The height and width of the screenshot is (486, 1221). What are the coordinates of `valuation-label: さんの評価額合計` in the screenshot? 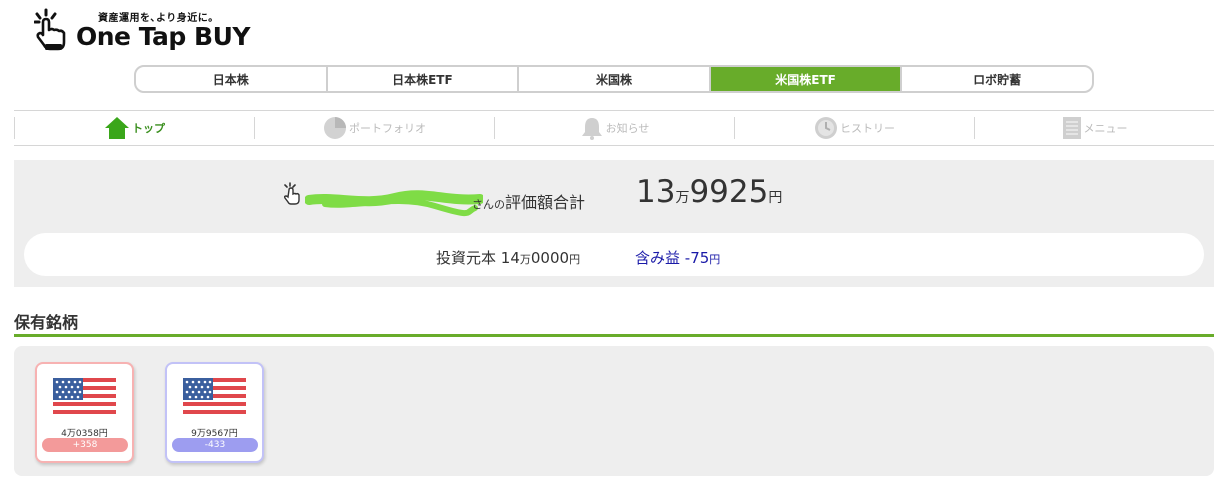 It's located at (528, 201).